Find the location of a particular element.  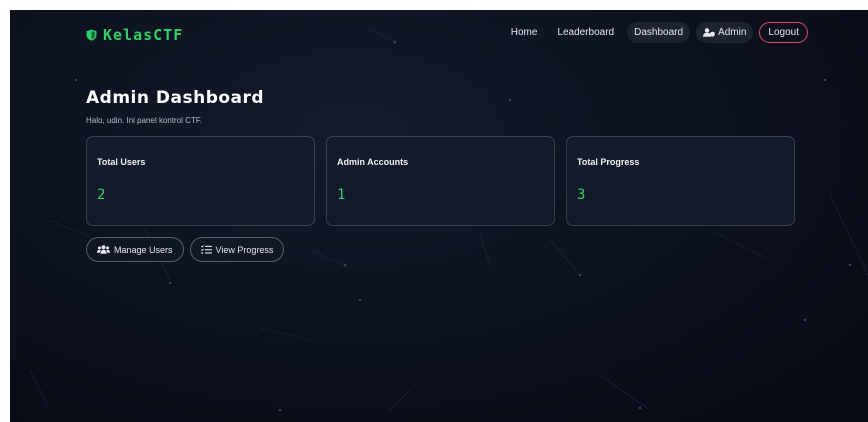

stat-card-total-users: Total Users 2 is located at coordinates (200, 181).